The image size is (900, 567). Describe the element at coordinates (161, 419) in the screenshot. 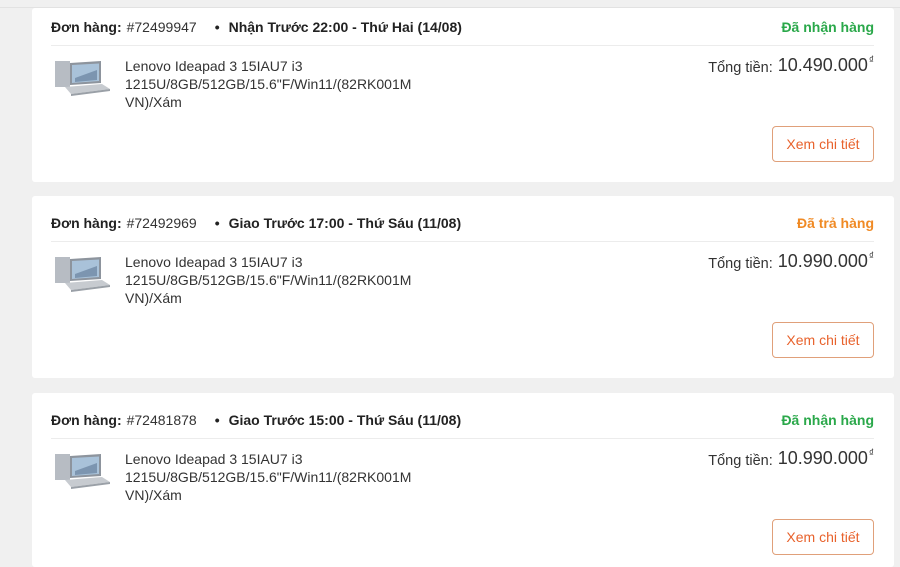

I see `order-code: #72481878` at that location.